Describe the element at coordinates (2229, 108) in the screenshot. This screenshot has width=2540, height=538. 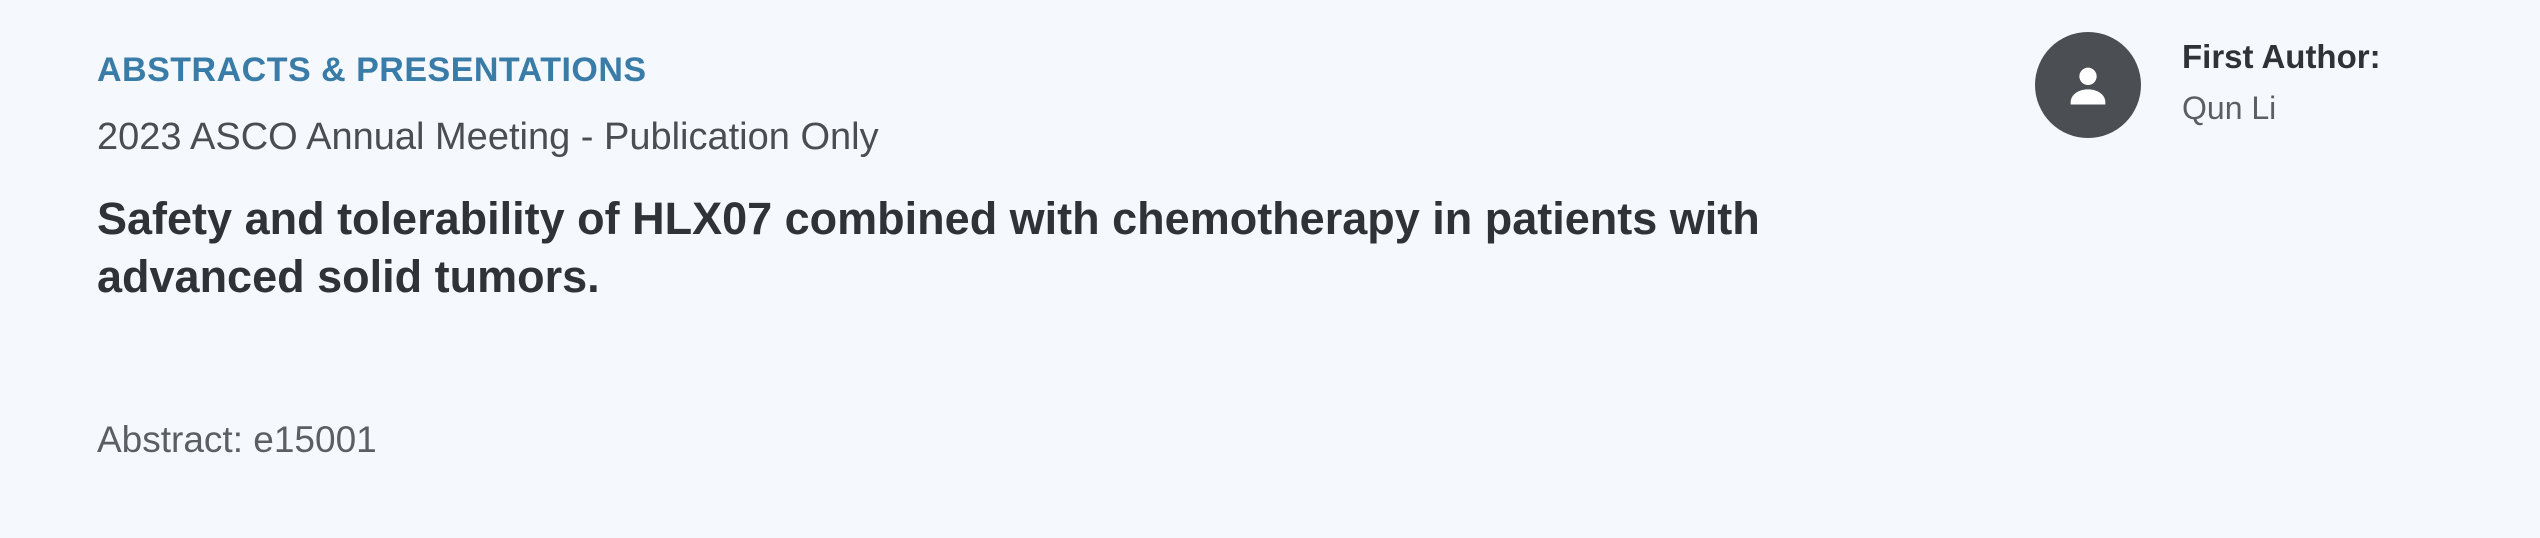
I see `first-author-name: Qun Li` at that location.